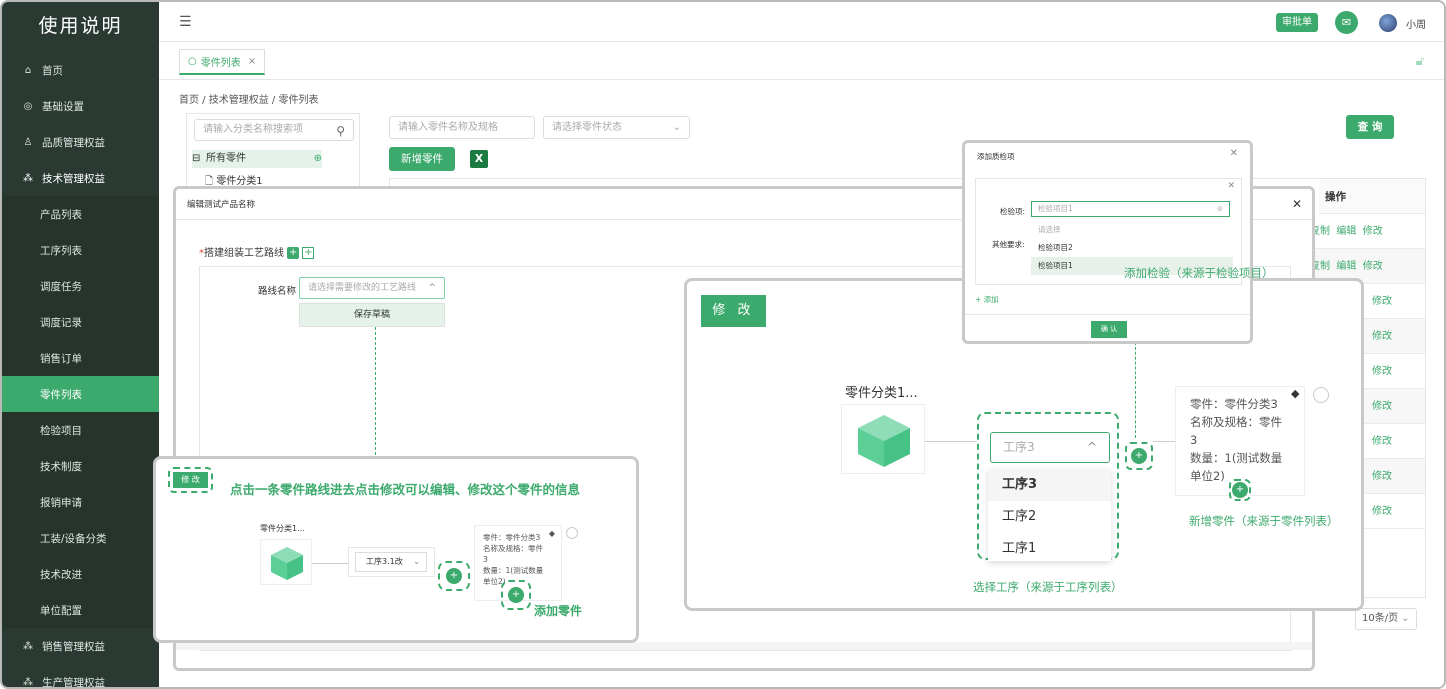 This screenshot has height=689, width=1446. Describe the element at coordinates (1049, 549) in the screenshot. I see `process-option: 工序1` at that location.